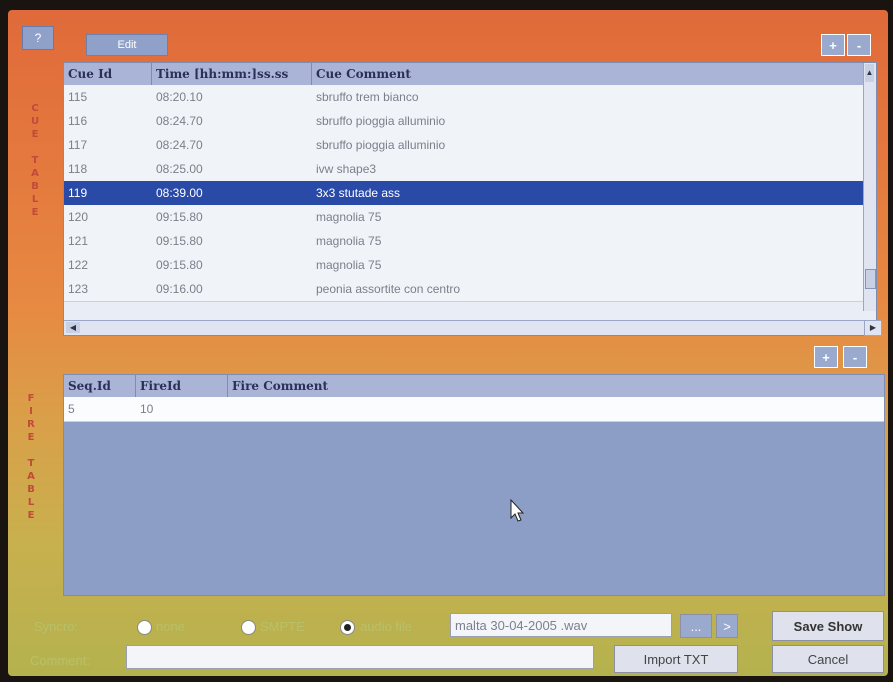 The width and height of the screenshot is (893, 682). I want to click on table-row: 118 08:25.00 ivw shape3, so click(464, 169).